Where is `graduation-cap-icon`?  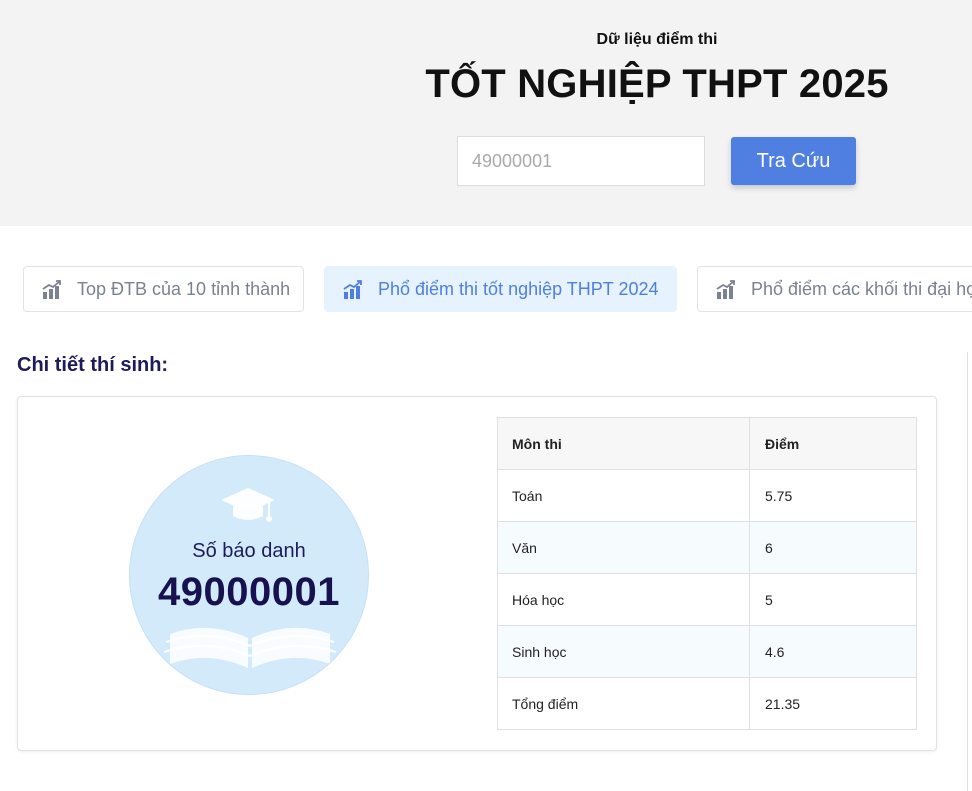 graduation-cap-icon is located at coordinates (248, 505).